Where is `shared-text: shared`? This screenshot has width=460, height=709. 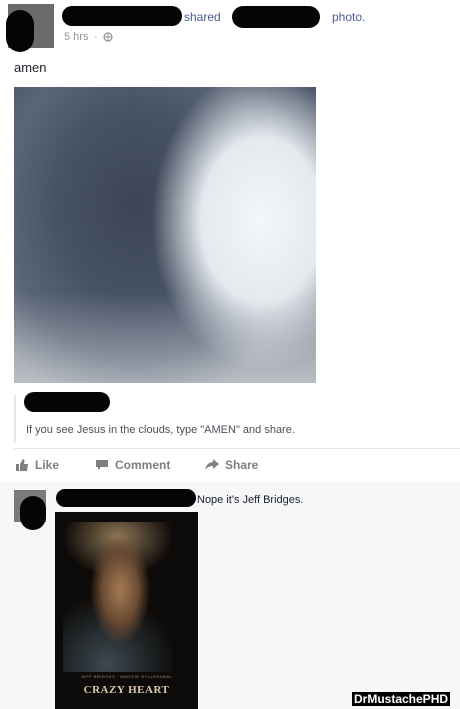 shared-text: shared is located at coordinates (202, 17).